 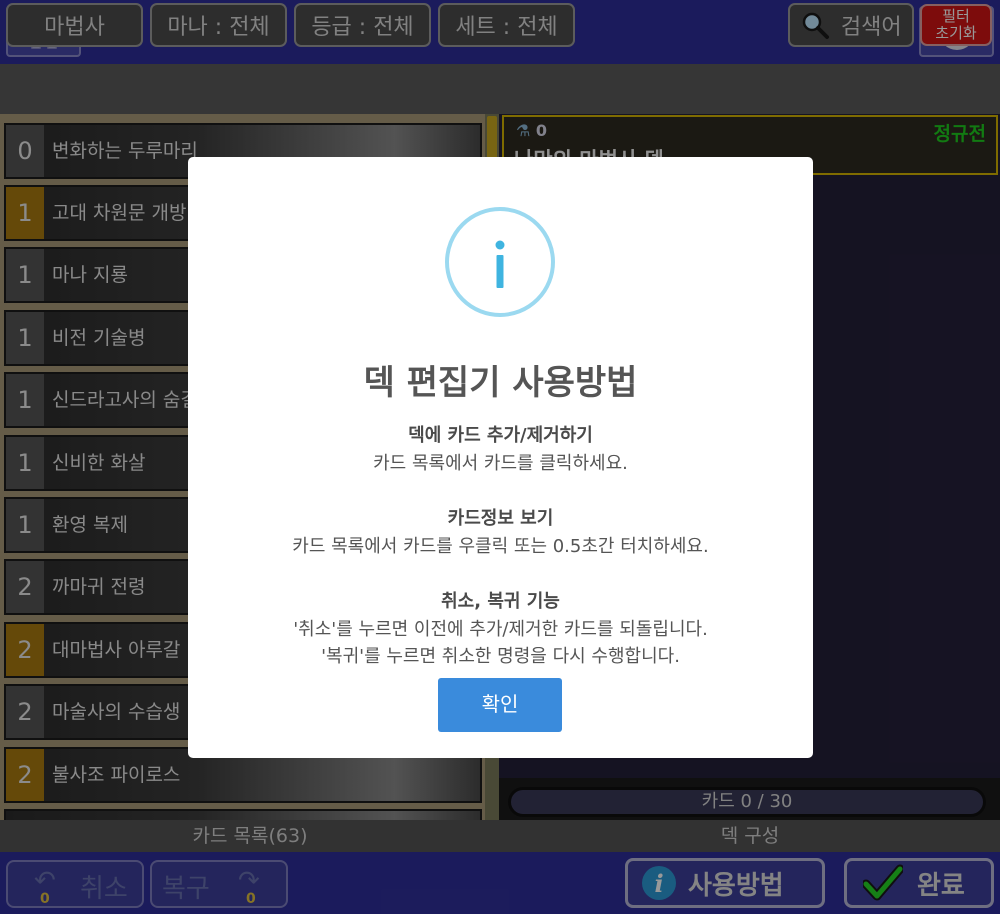 What do you see at coordinates (500, 705) in the screenshot?
I see `confirm-button: 확인` at bounding box center [500, 705].